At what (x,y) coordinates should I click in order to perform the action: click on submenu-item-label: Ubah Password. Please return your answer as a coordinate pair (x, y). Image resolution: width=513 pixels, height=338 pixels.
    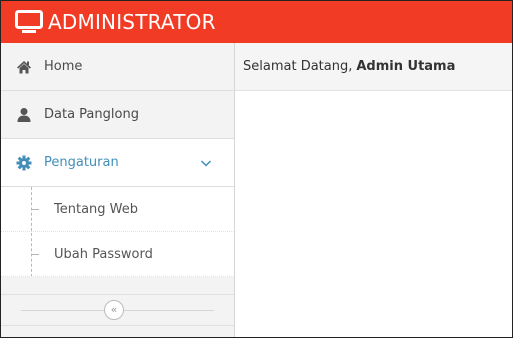
    Looking at the image, I should click on (103, 254).